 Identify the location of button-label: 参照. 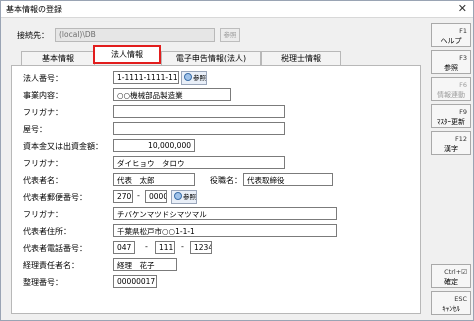
(451, 68).